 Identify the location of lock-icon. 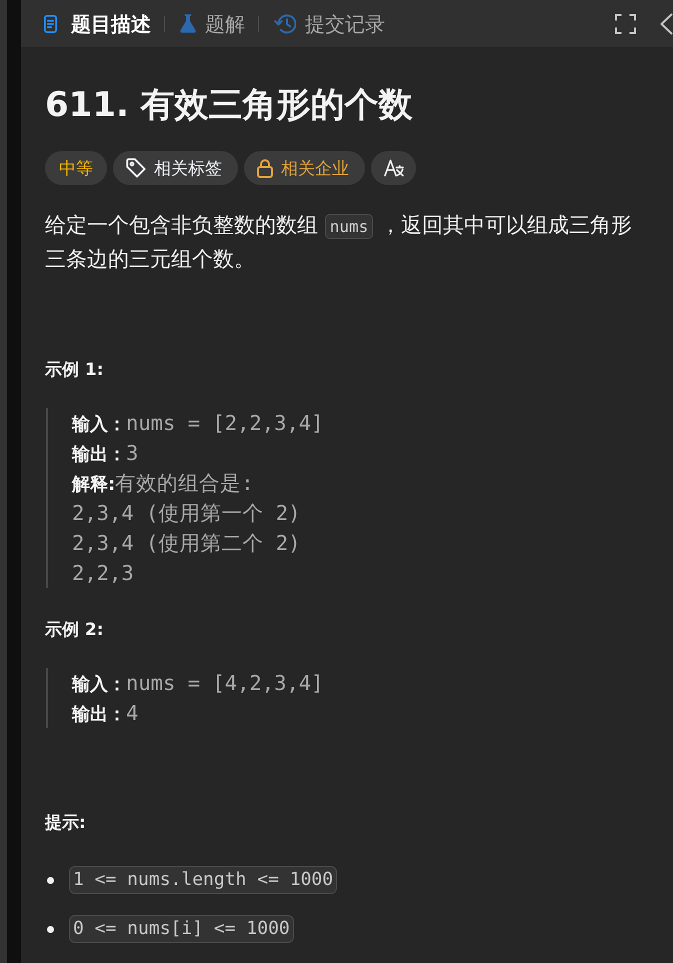
(265, 168).